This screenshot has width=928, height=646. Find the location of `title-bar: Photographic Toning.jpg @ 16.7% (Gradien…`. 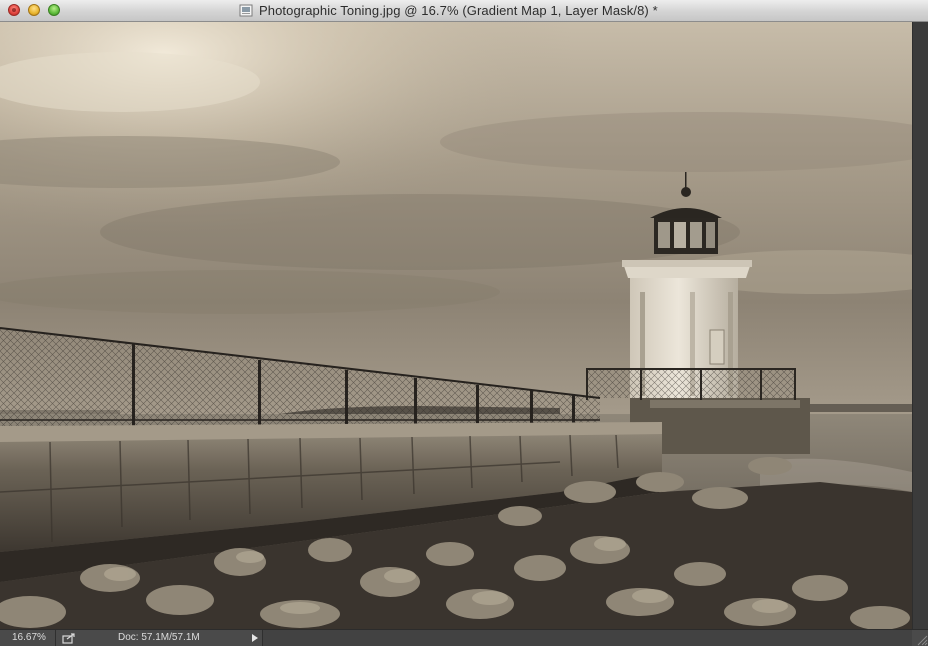

title-bar: Photographic Toning.jpg @ 16.7% (Gradien… is located at coordinates (464, 11).